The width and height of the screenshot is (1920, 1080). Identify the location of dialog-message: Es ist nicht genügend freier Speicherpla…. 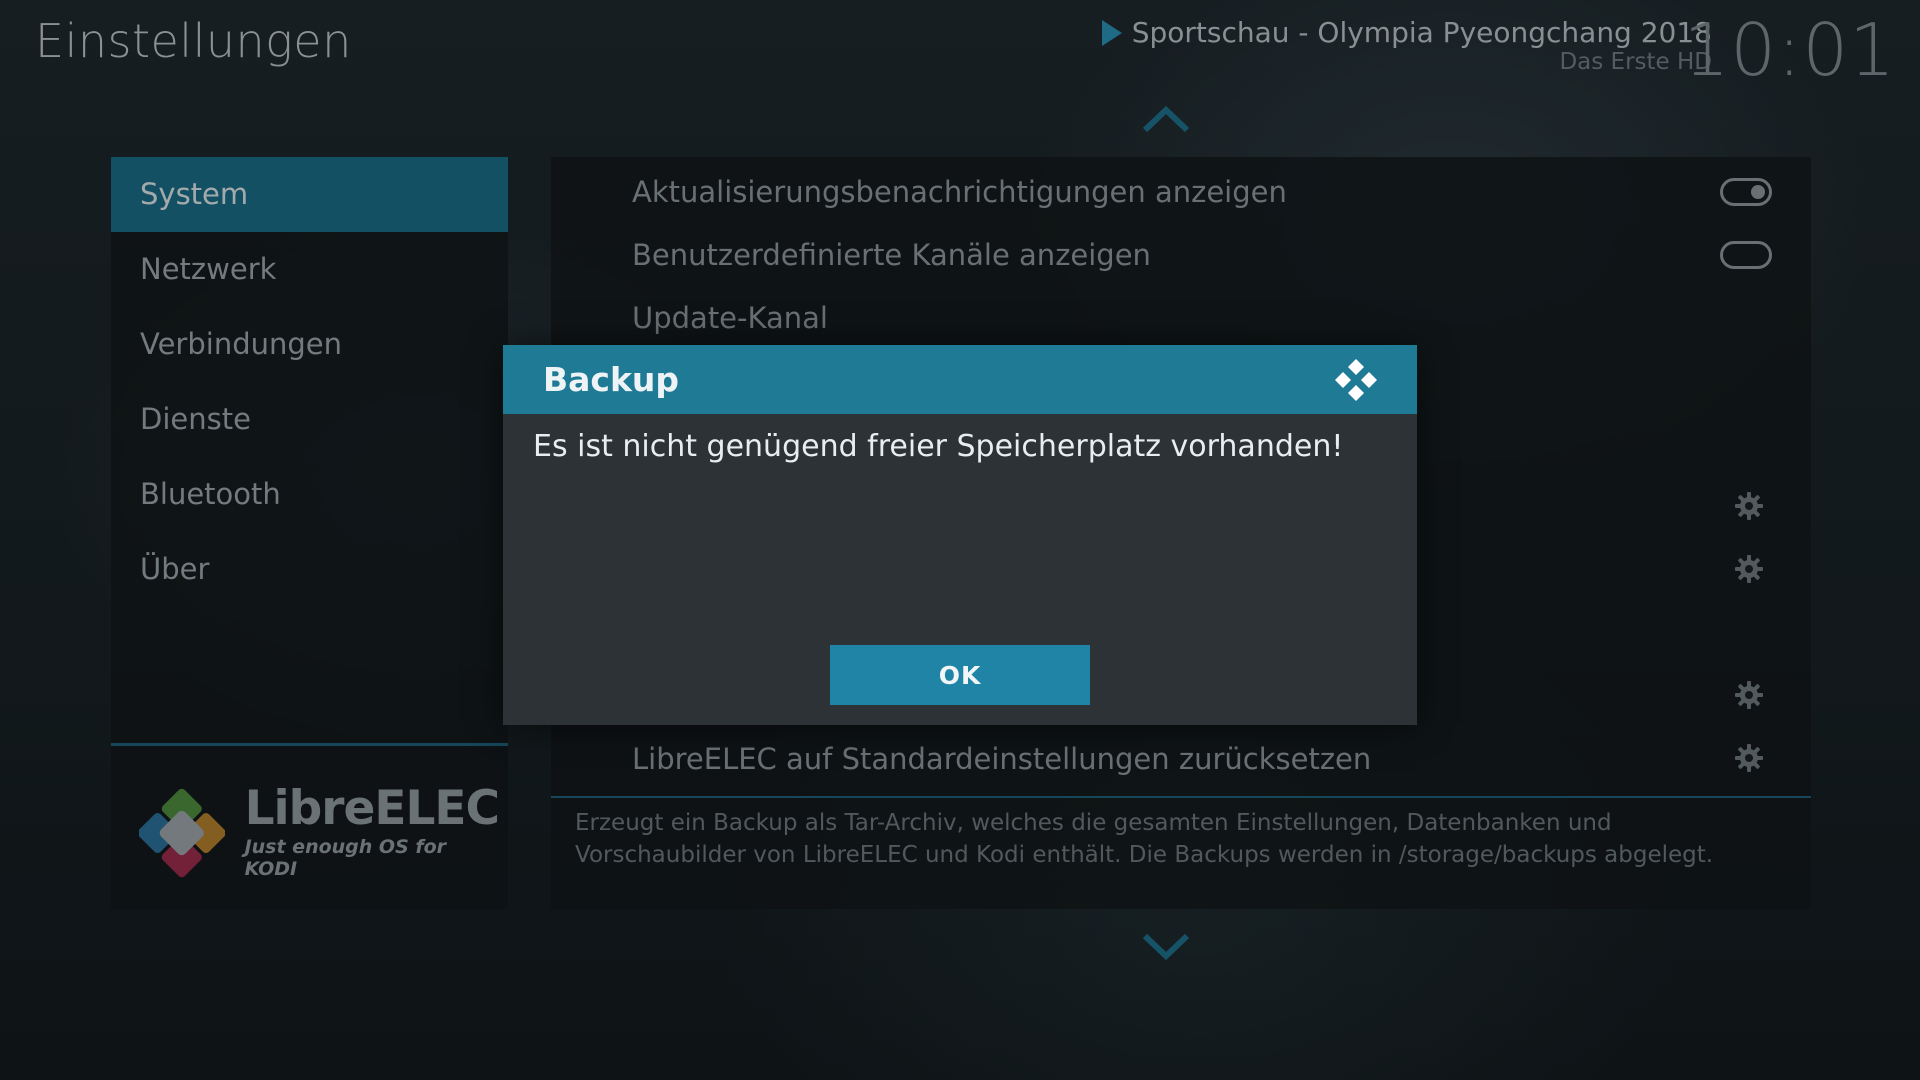
(938, 446).